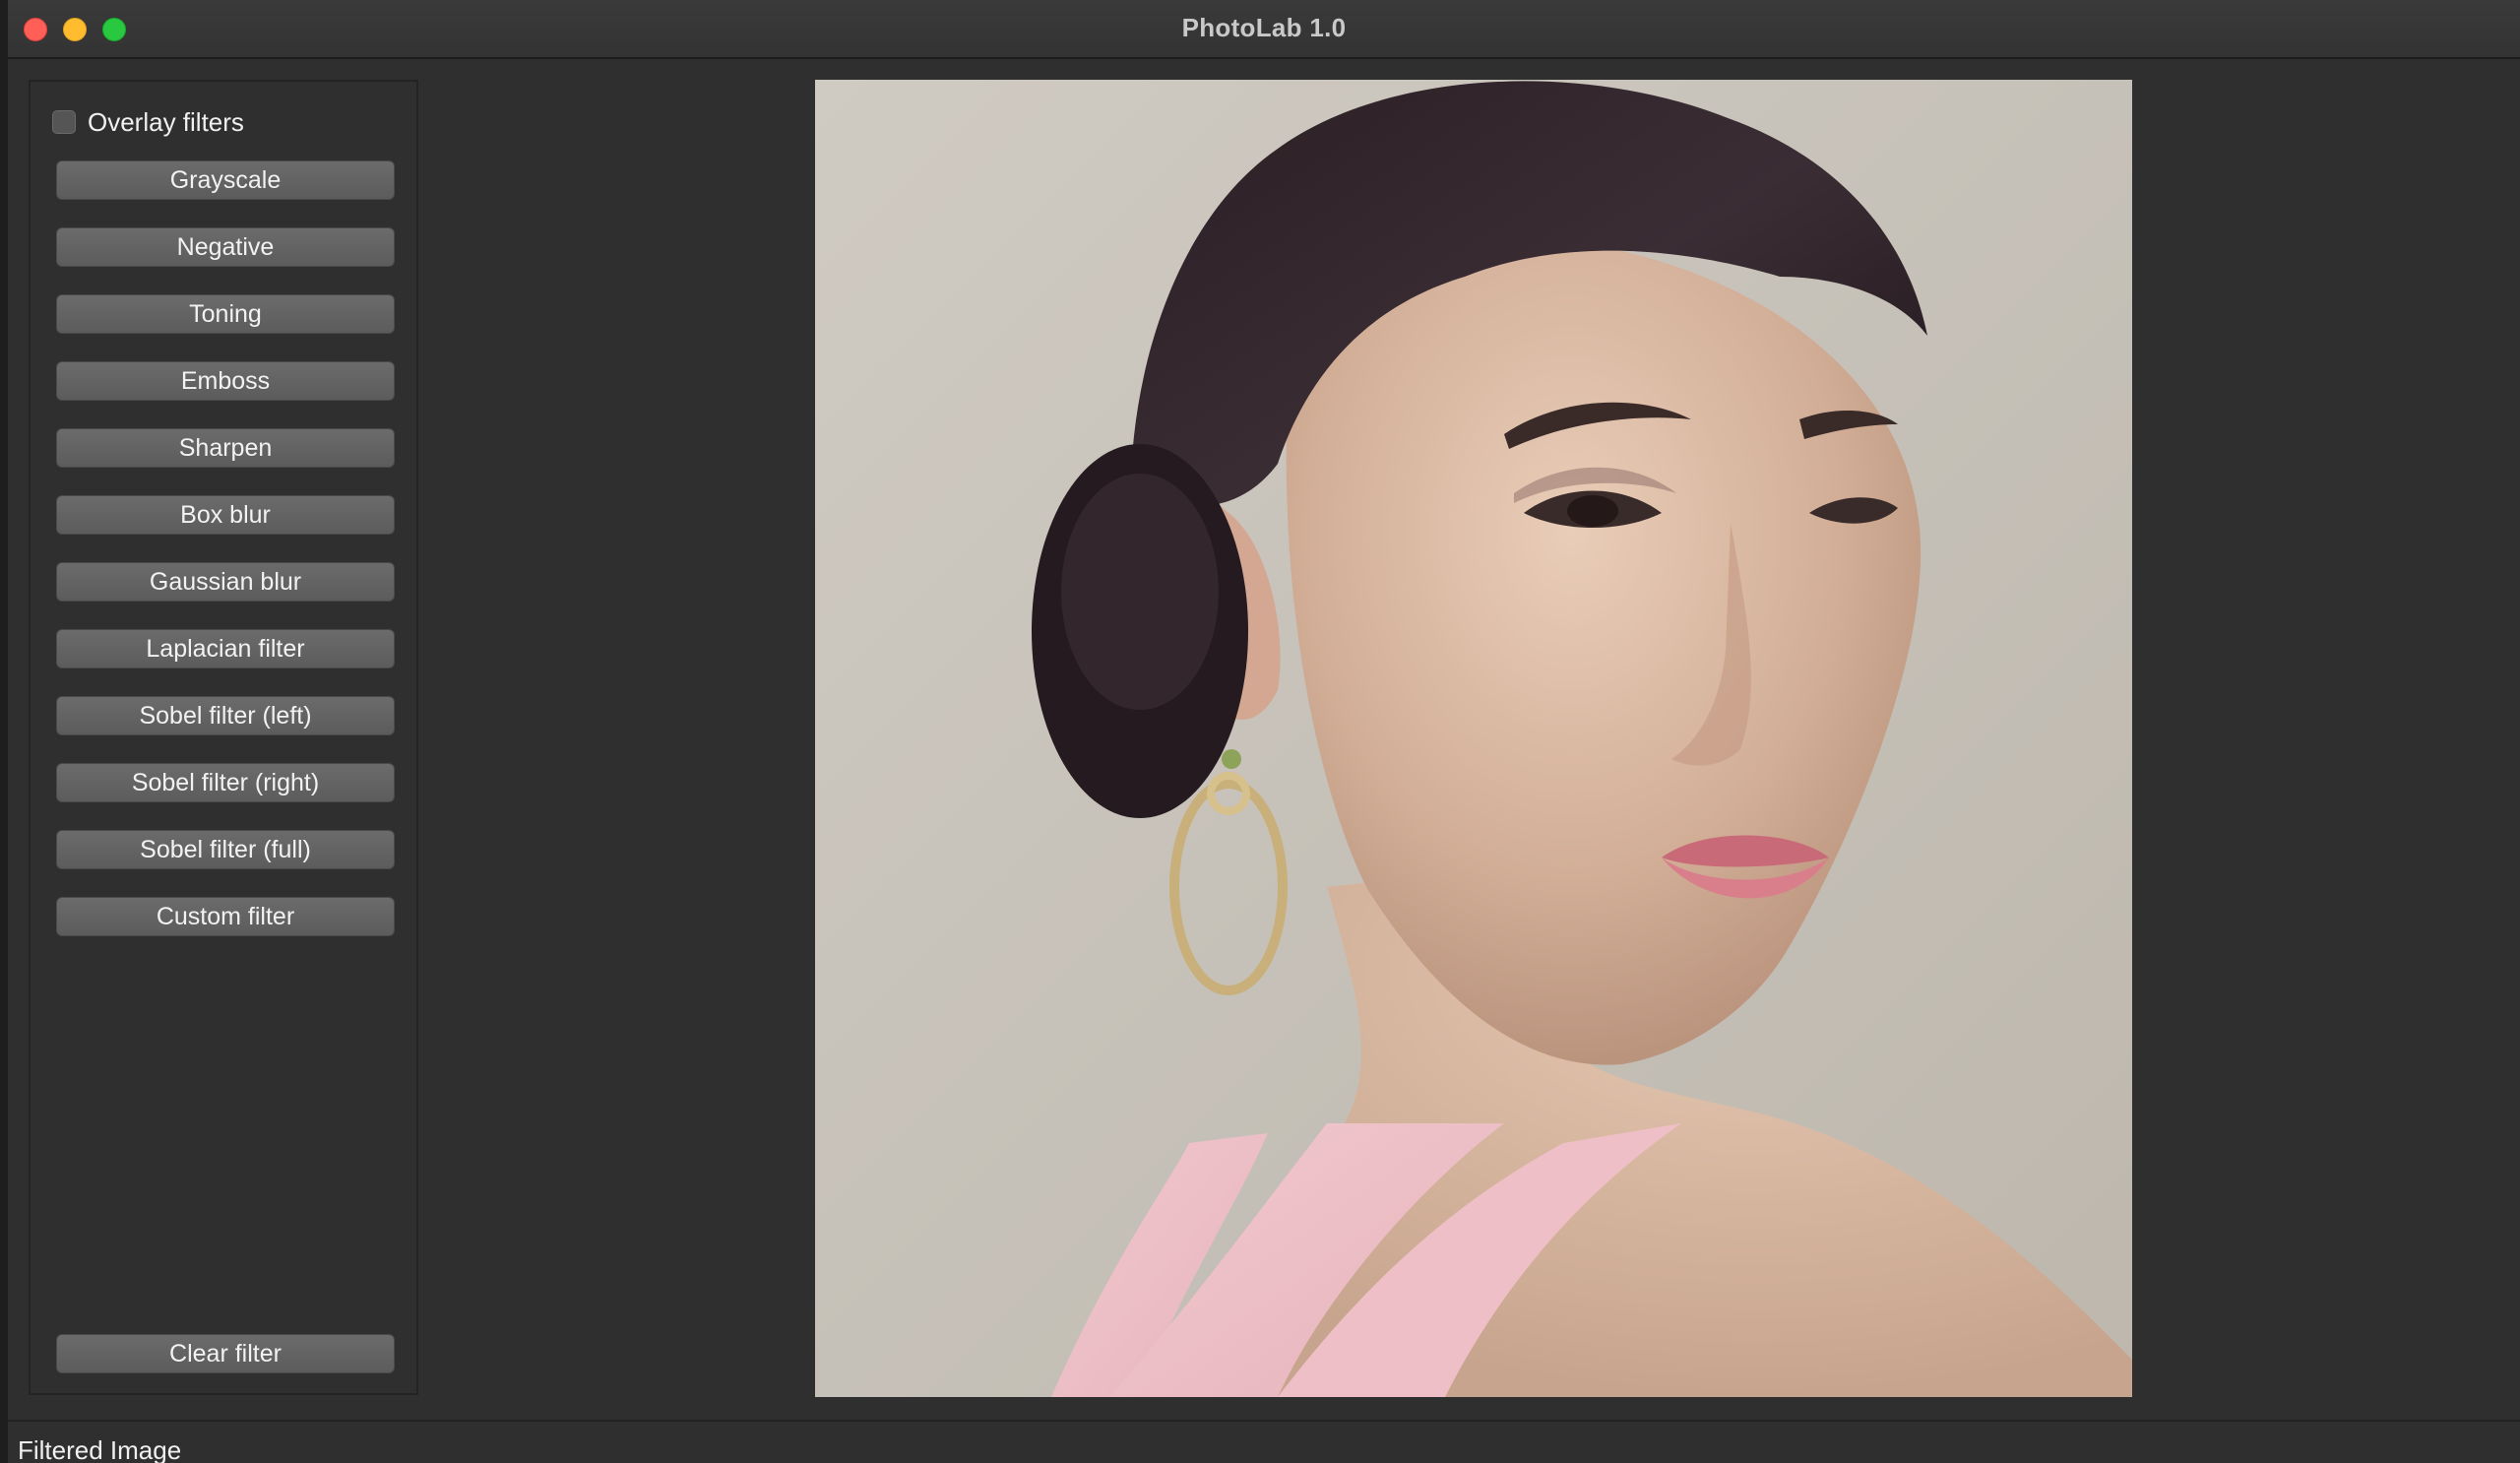  Describe the element at coordinates (225, 649) in the screenshot. I see `laplacian-filter-button: Laplacian filter` at that location.